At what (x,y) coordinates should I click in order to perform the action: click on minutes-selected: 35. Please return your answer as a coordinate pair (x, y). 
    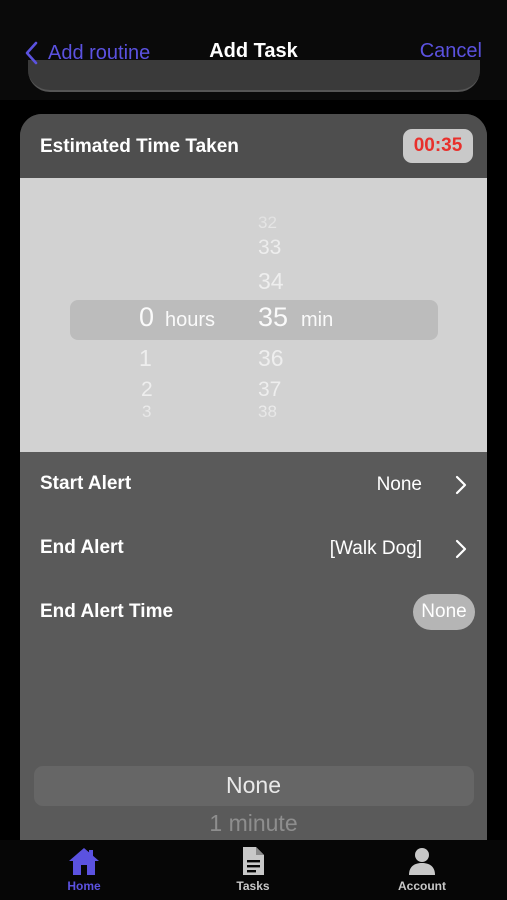
    Looking at the image, I should click on (273, 317).